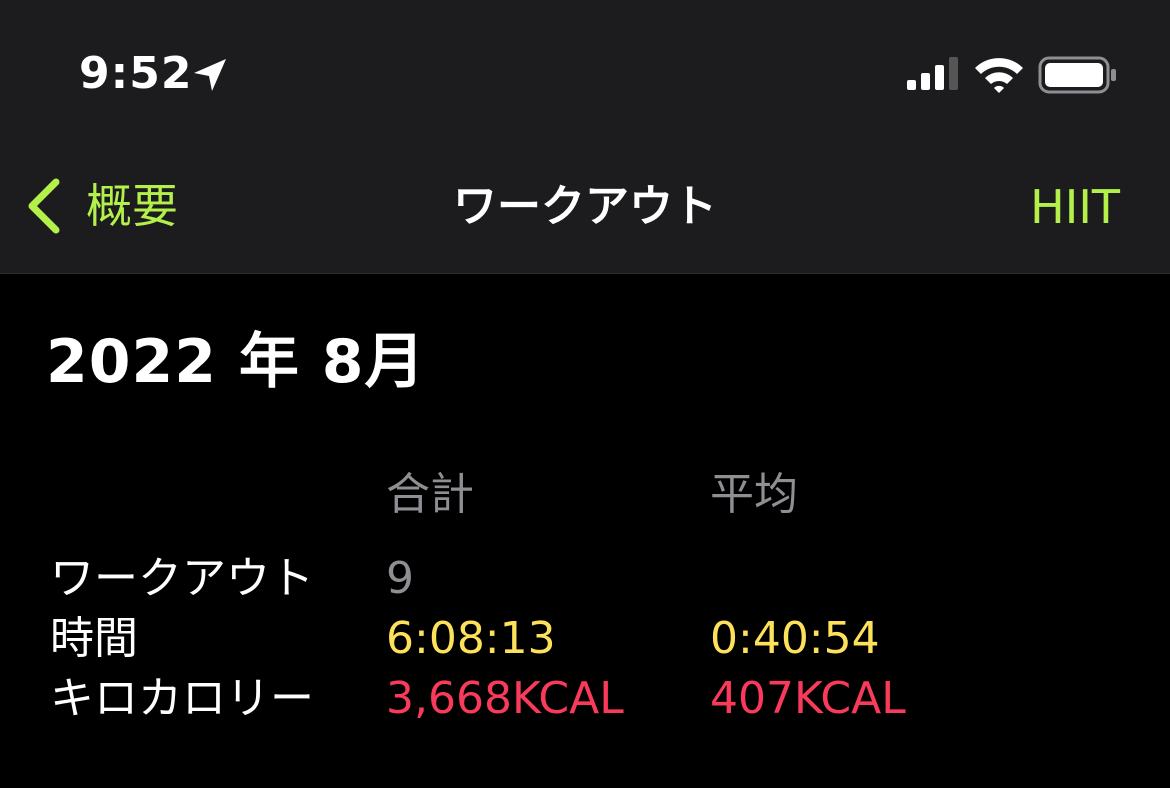 This screenshot has width=1170, height=788. What do you see at coordinates (999, 75) in the screenshot?
I see `wifi-icon` at bounding box center [999, 75].